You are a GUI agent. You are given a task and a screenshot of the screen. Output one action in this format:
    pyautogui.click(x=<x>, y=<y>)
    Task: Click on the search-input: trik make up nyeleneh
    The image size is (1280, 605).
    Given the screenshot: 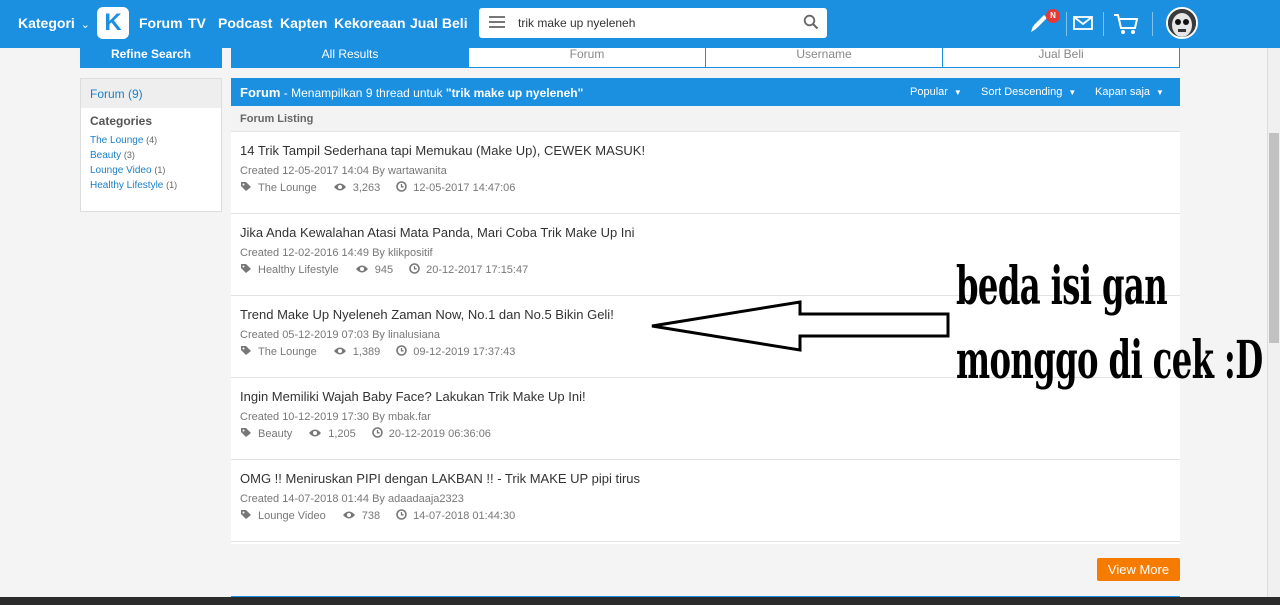 What is the action you would take?
    pyautogui.click(x=576, y=23)
    